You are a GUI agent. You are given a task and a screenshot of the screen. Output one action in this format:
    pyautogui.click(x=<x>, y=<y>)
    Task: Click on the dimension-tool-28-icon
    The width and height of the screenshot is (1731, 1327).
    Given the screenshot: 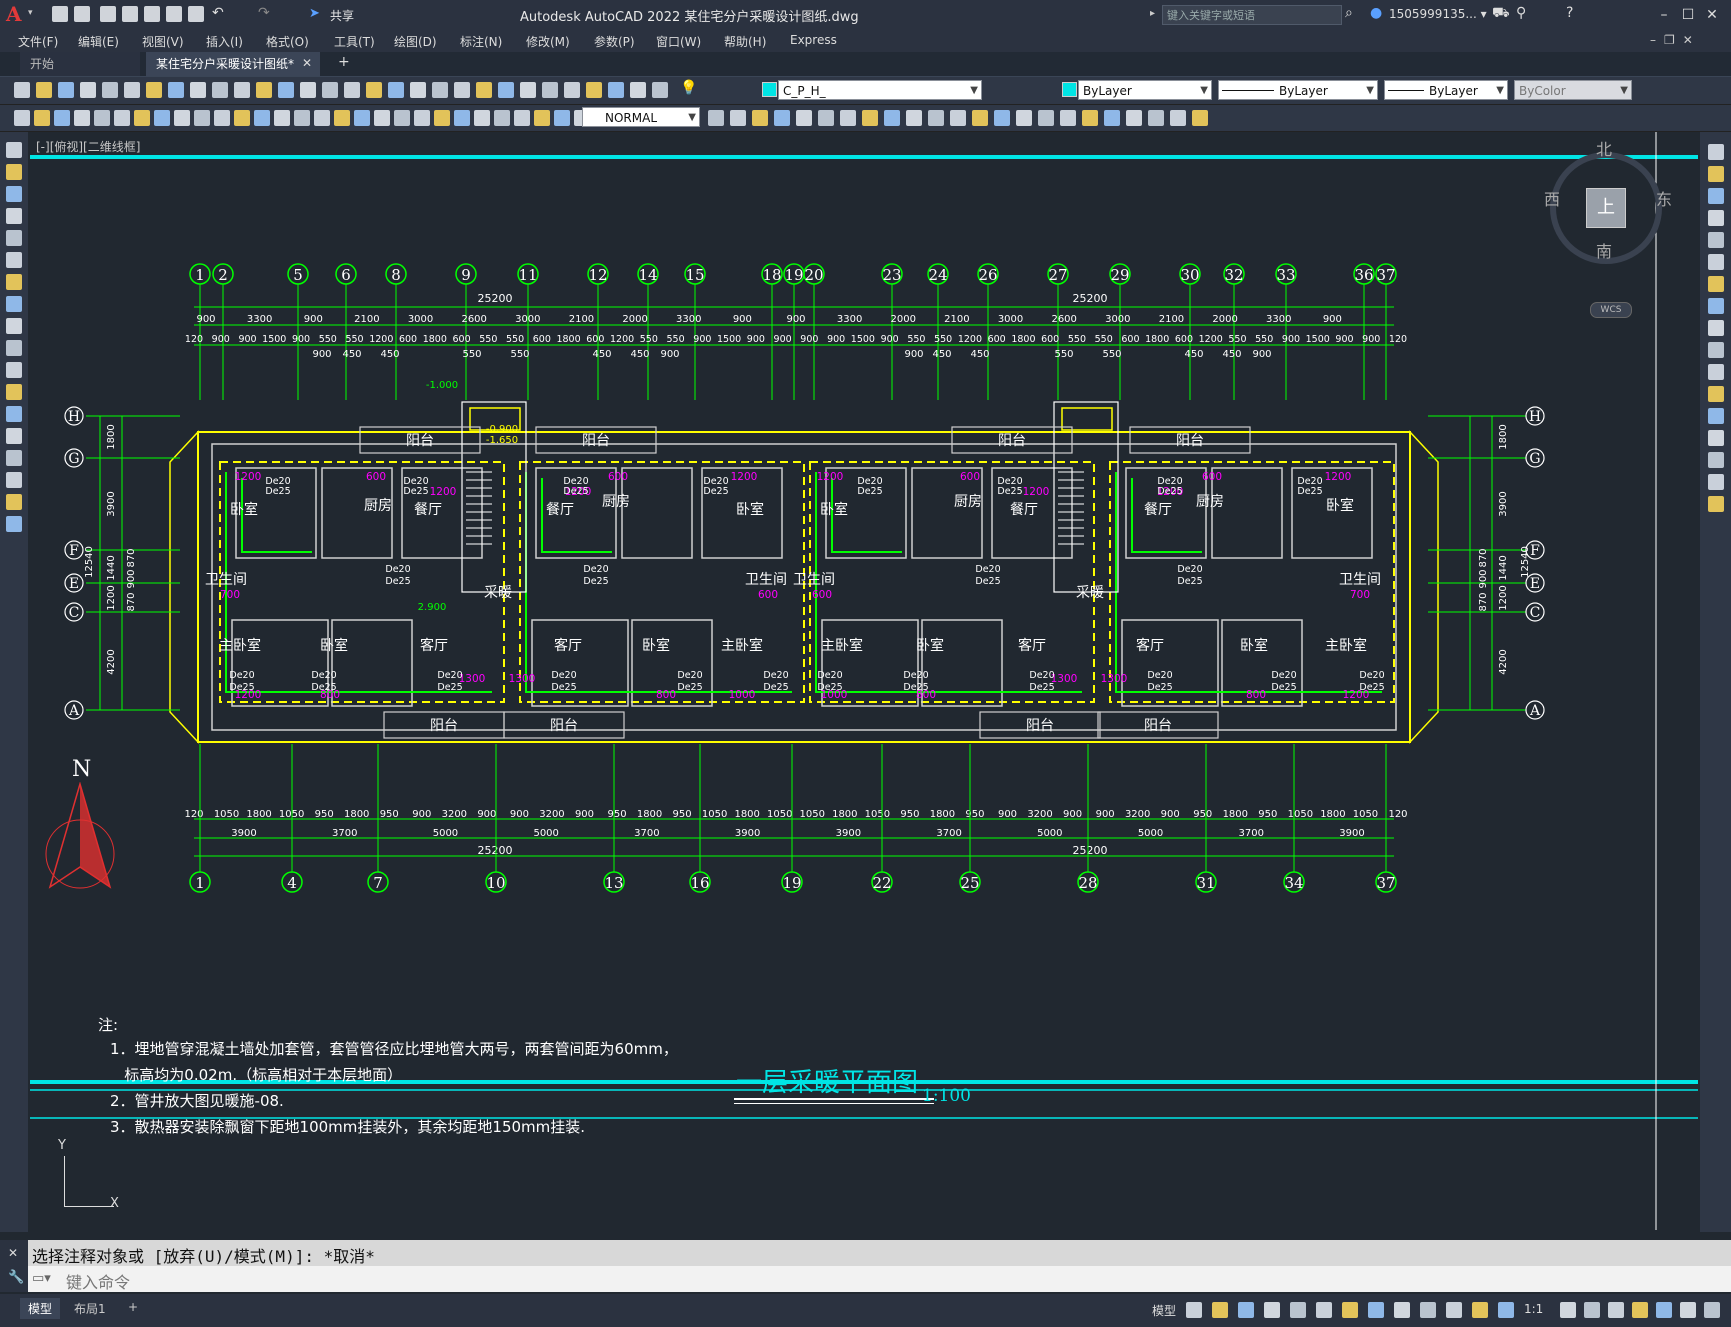 What is the action you would take?
    pyautogui.click(x=562, y=118)
    